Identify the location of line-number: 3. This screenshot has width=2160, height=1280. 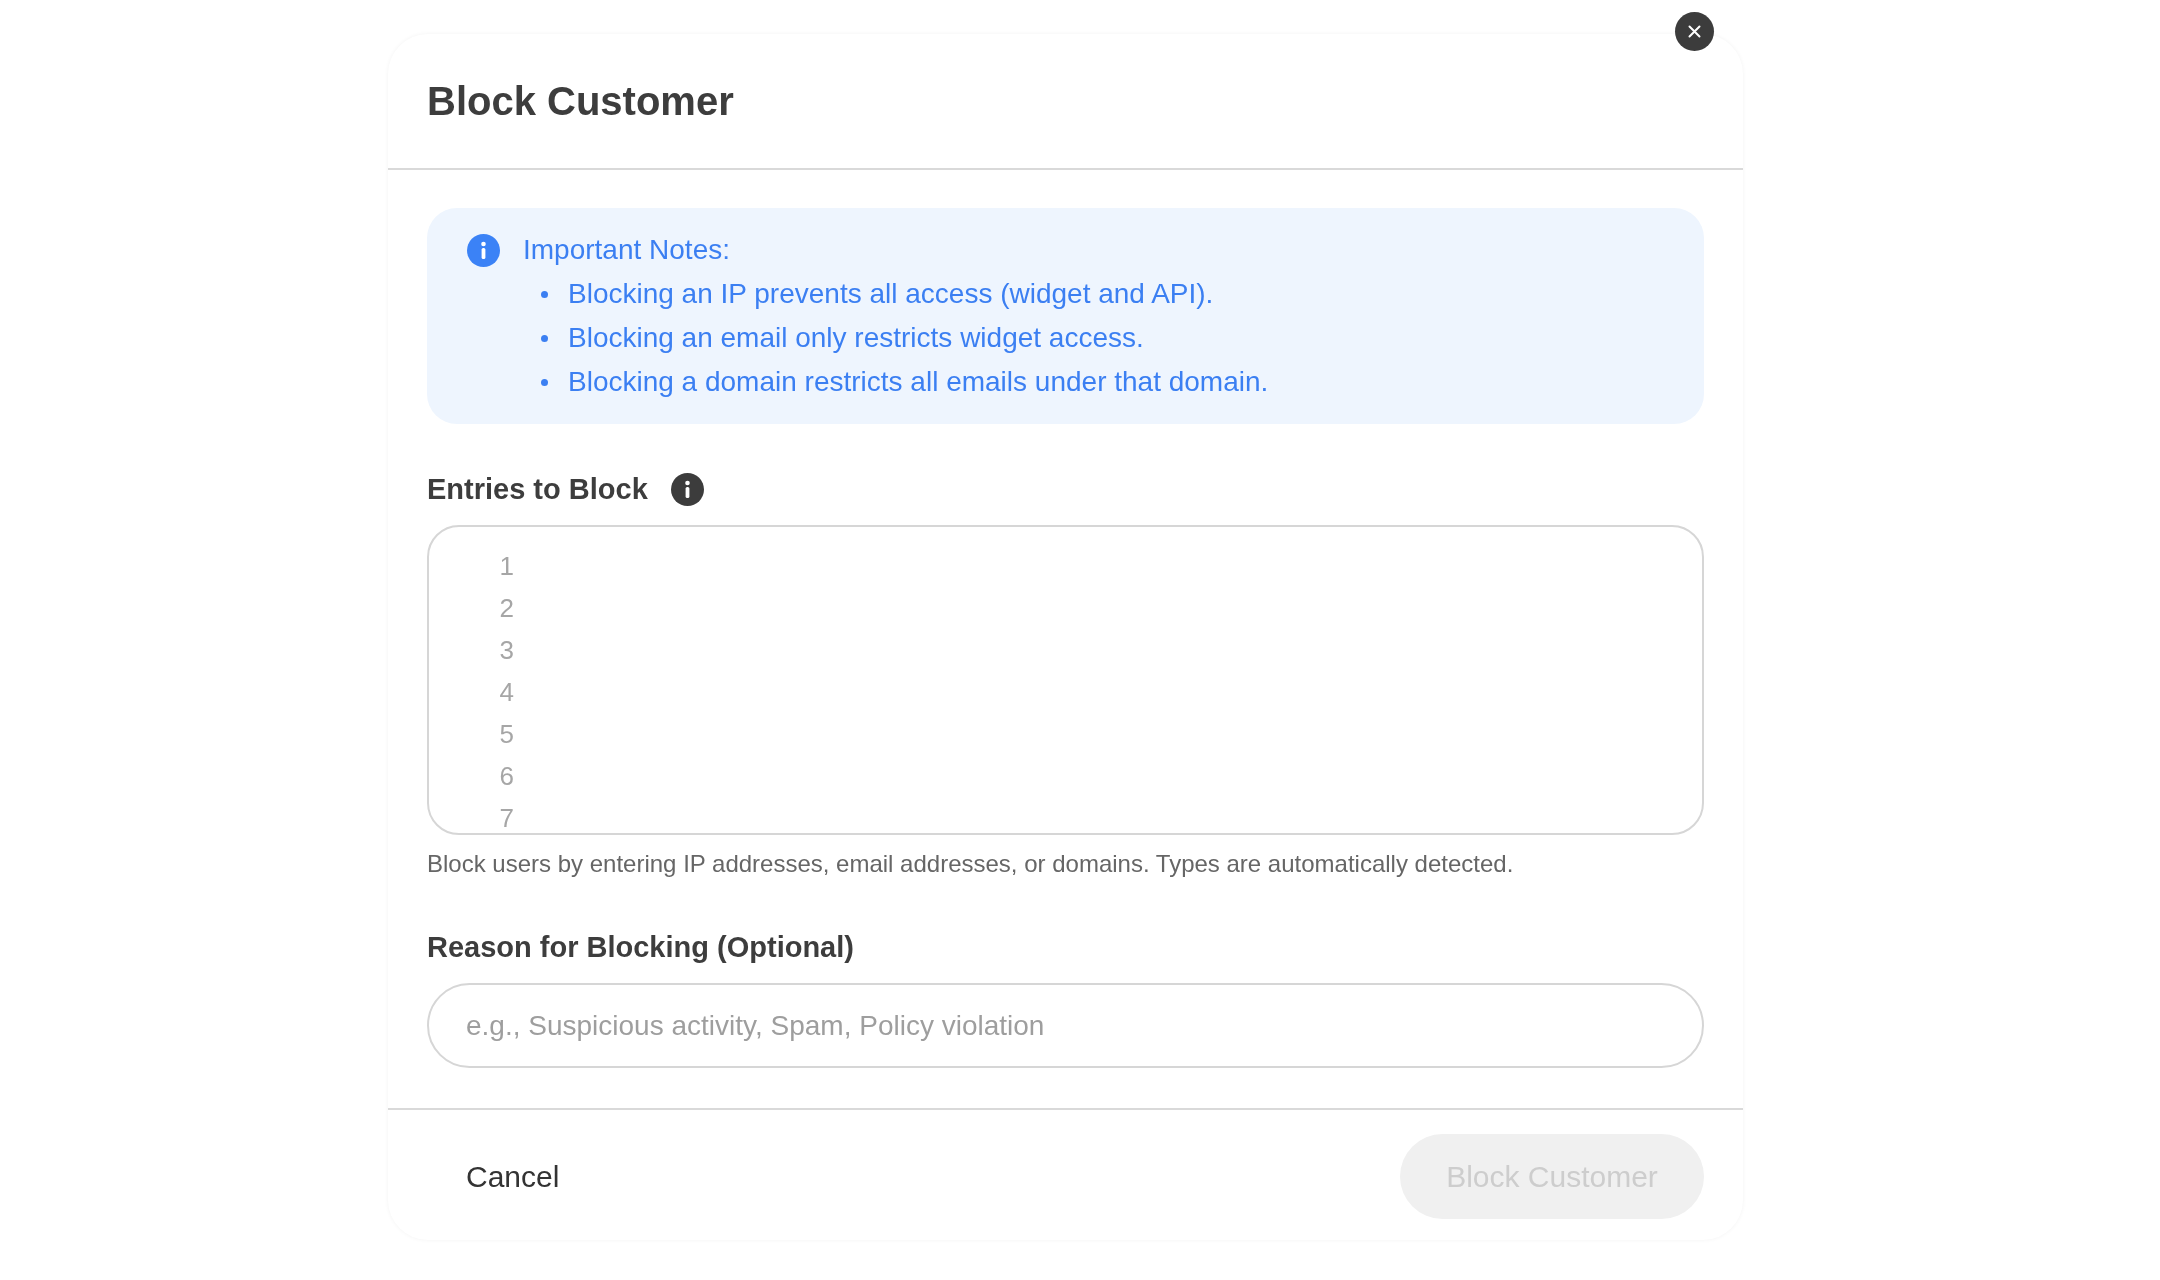
(506, 650).